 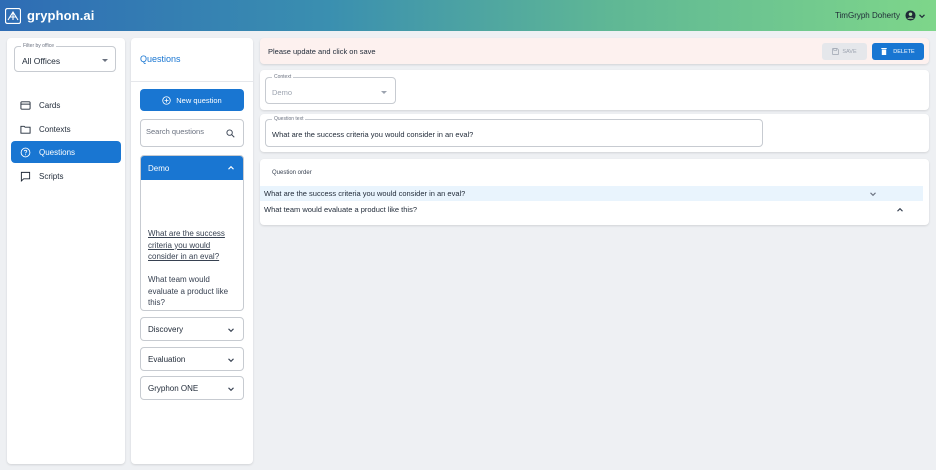 What do you see at coordinates (468, 15) in the screenshot?
I see `top-bar: gryphon.ai TimGryph Doherty` at bounding box center [468, 15].